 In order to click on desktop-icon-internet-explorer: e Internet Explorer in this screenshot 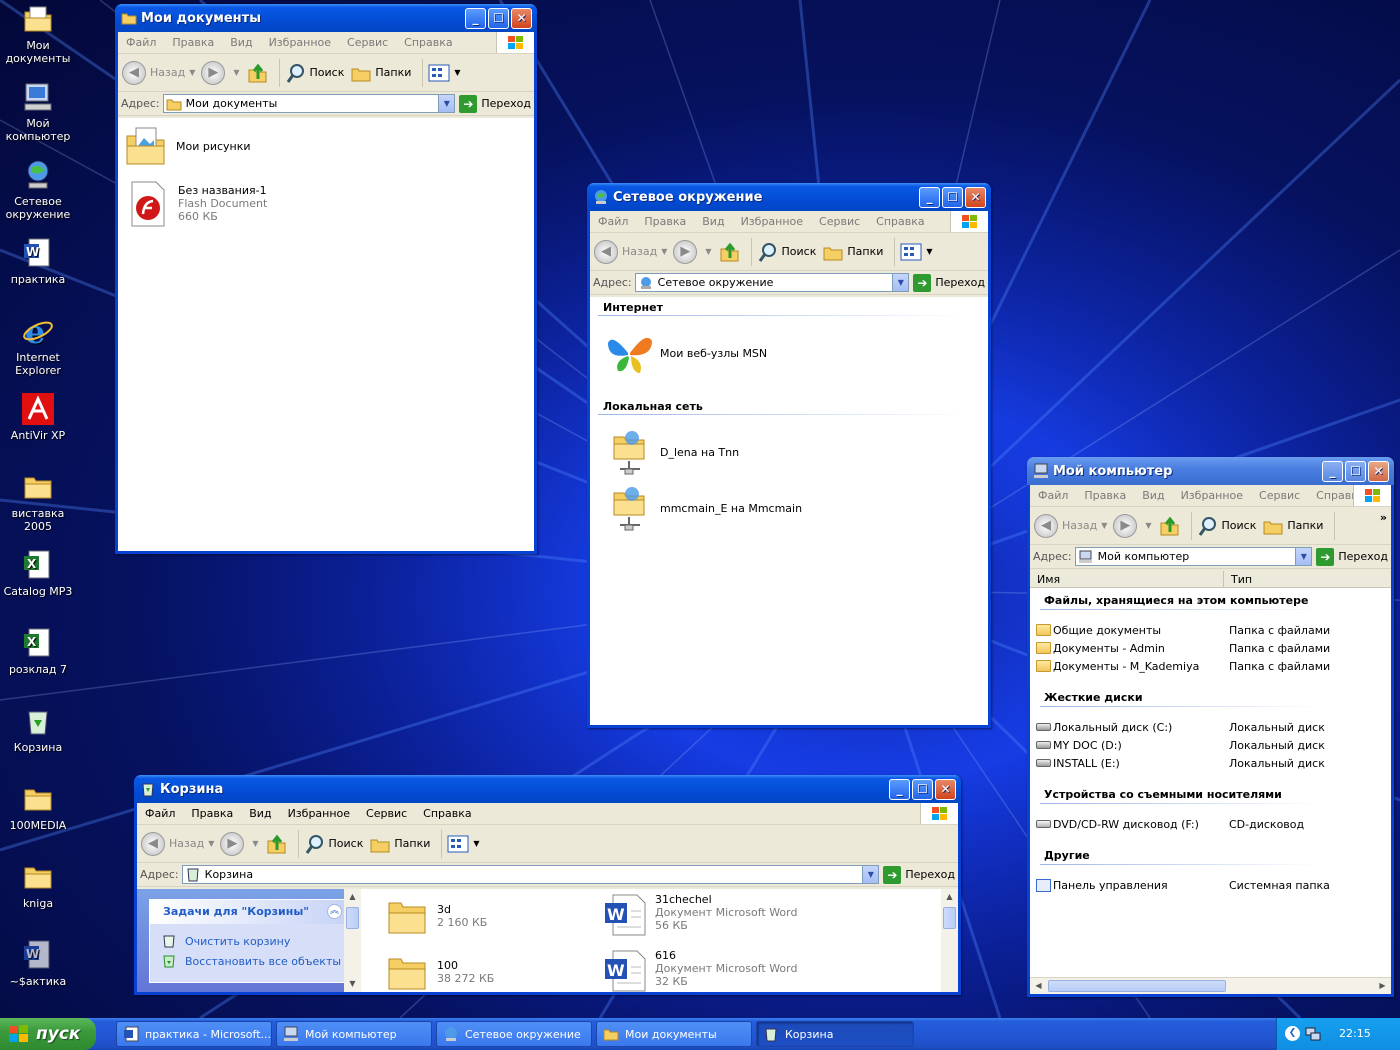, I will do `click(38, 345)`.